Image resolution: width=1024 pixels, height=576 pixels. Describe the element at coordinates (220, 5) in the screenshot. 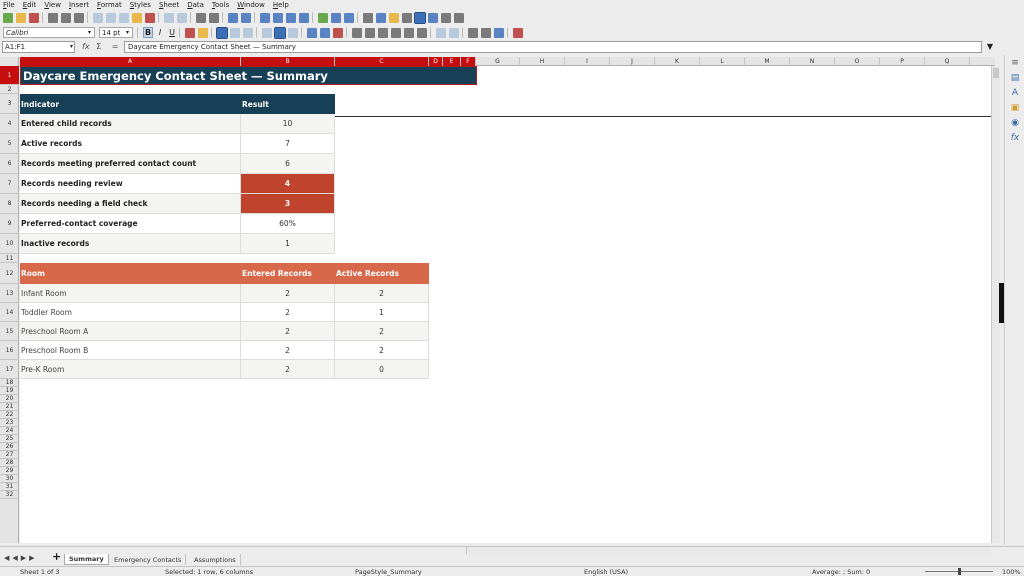

I see `menu-tools: Tools` at that location.